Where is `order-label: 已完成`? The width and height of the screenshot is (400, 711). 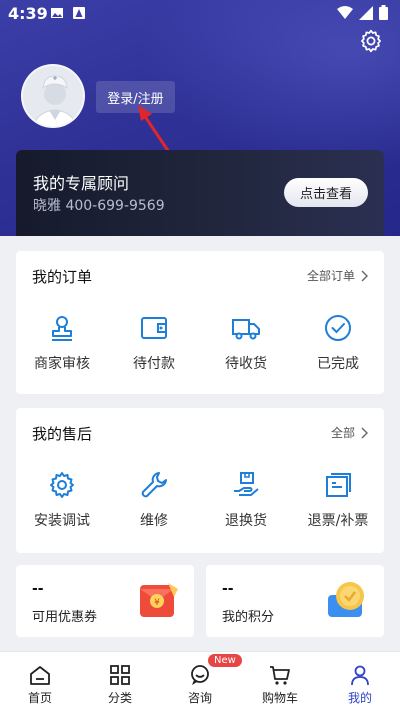
order-label: 已完成 is located at coordinates (338, 364).